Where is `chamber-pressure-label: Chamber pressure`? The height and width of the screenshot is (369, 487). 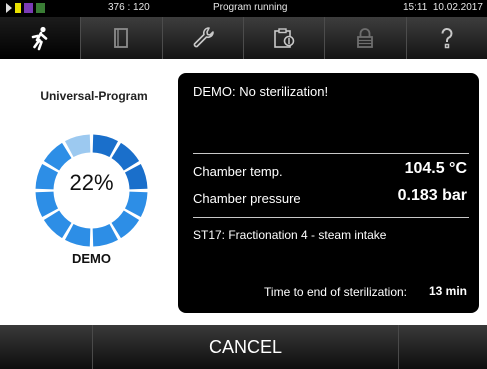
chamber-pressure-label: Chamber pressure is located at coordinates (247, 198).